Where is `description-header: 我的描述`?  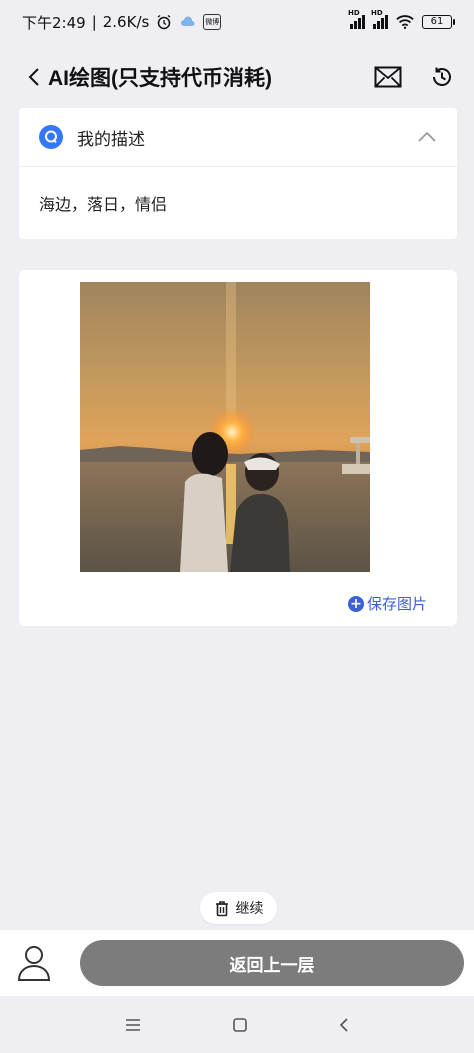
description-header: 我的描述 is located at coordinates (238, 137).